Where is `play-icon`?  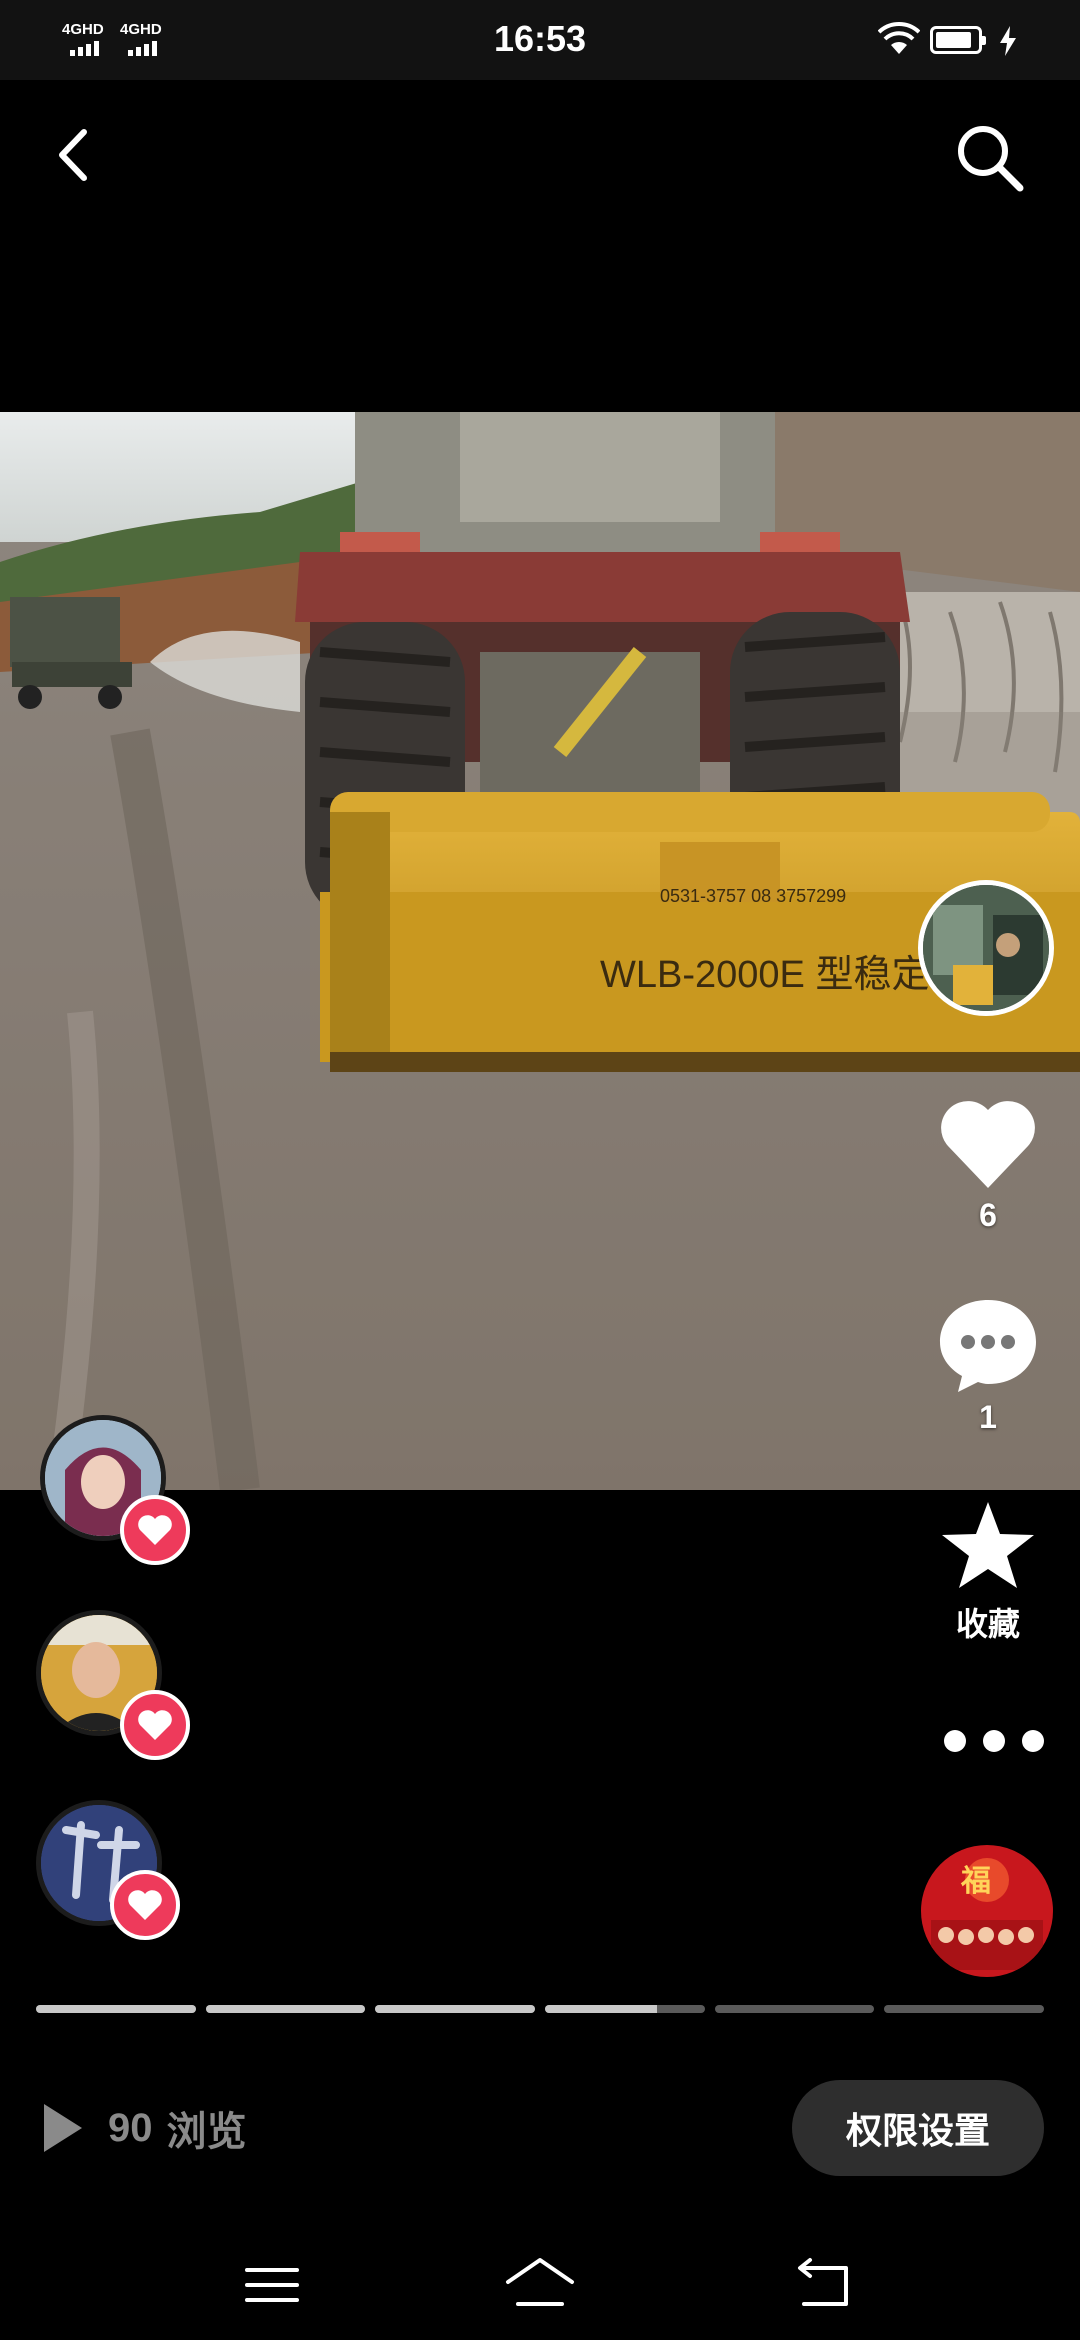 play-icon is located at coordinates (63, 2128).